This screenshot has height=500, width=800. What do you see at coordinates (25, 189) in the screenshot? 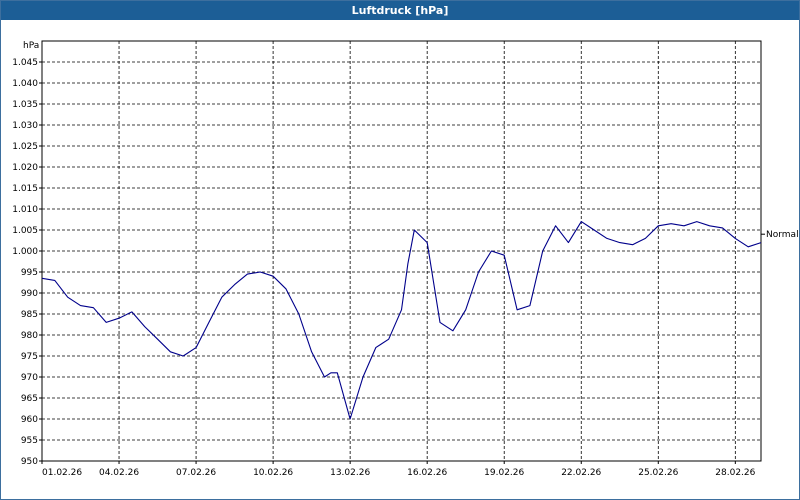
I see `y-tick-label: 1.015` at bounding box center [25, 189].